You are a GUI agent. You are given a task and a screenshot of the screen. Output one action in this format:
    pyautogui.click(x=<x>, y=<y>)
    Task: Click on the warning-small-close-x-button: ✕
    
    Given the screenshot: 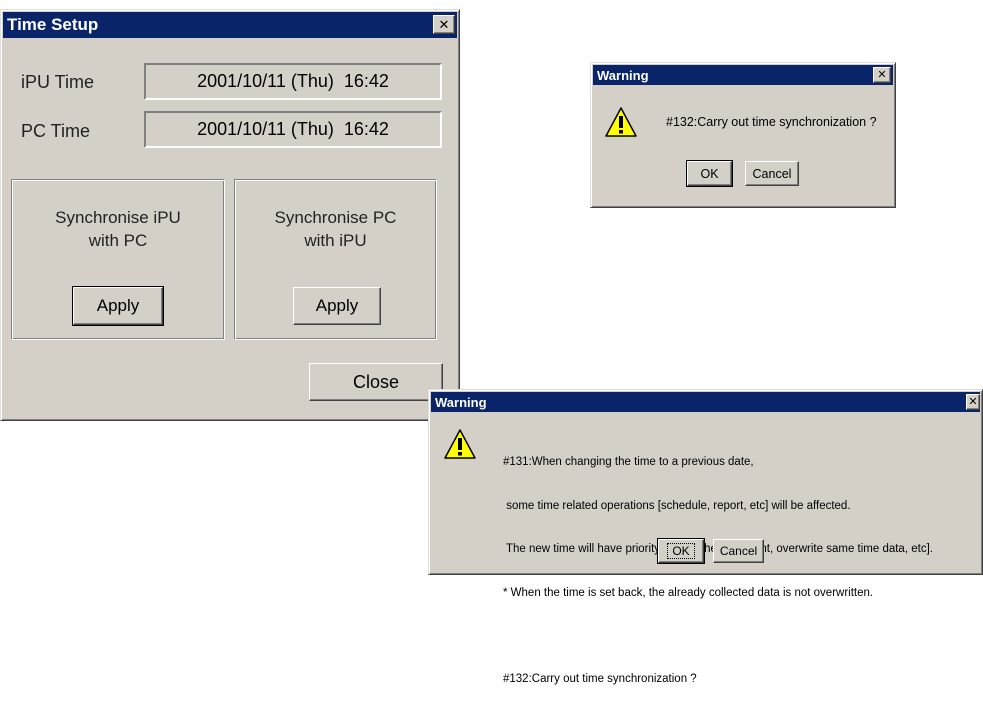 What is the action you would take?
    pyautogui.click(x=882, y=75)
    